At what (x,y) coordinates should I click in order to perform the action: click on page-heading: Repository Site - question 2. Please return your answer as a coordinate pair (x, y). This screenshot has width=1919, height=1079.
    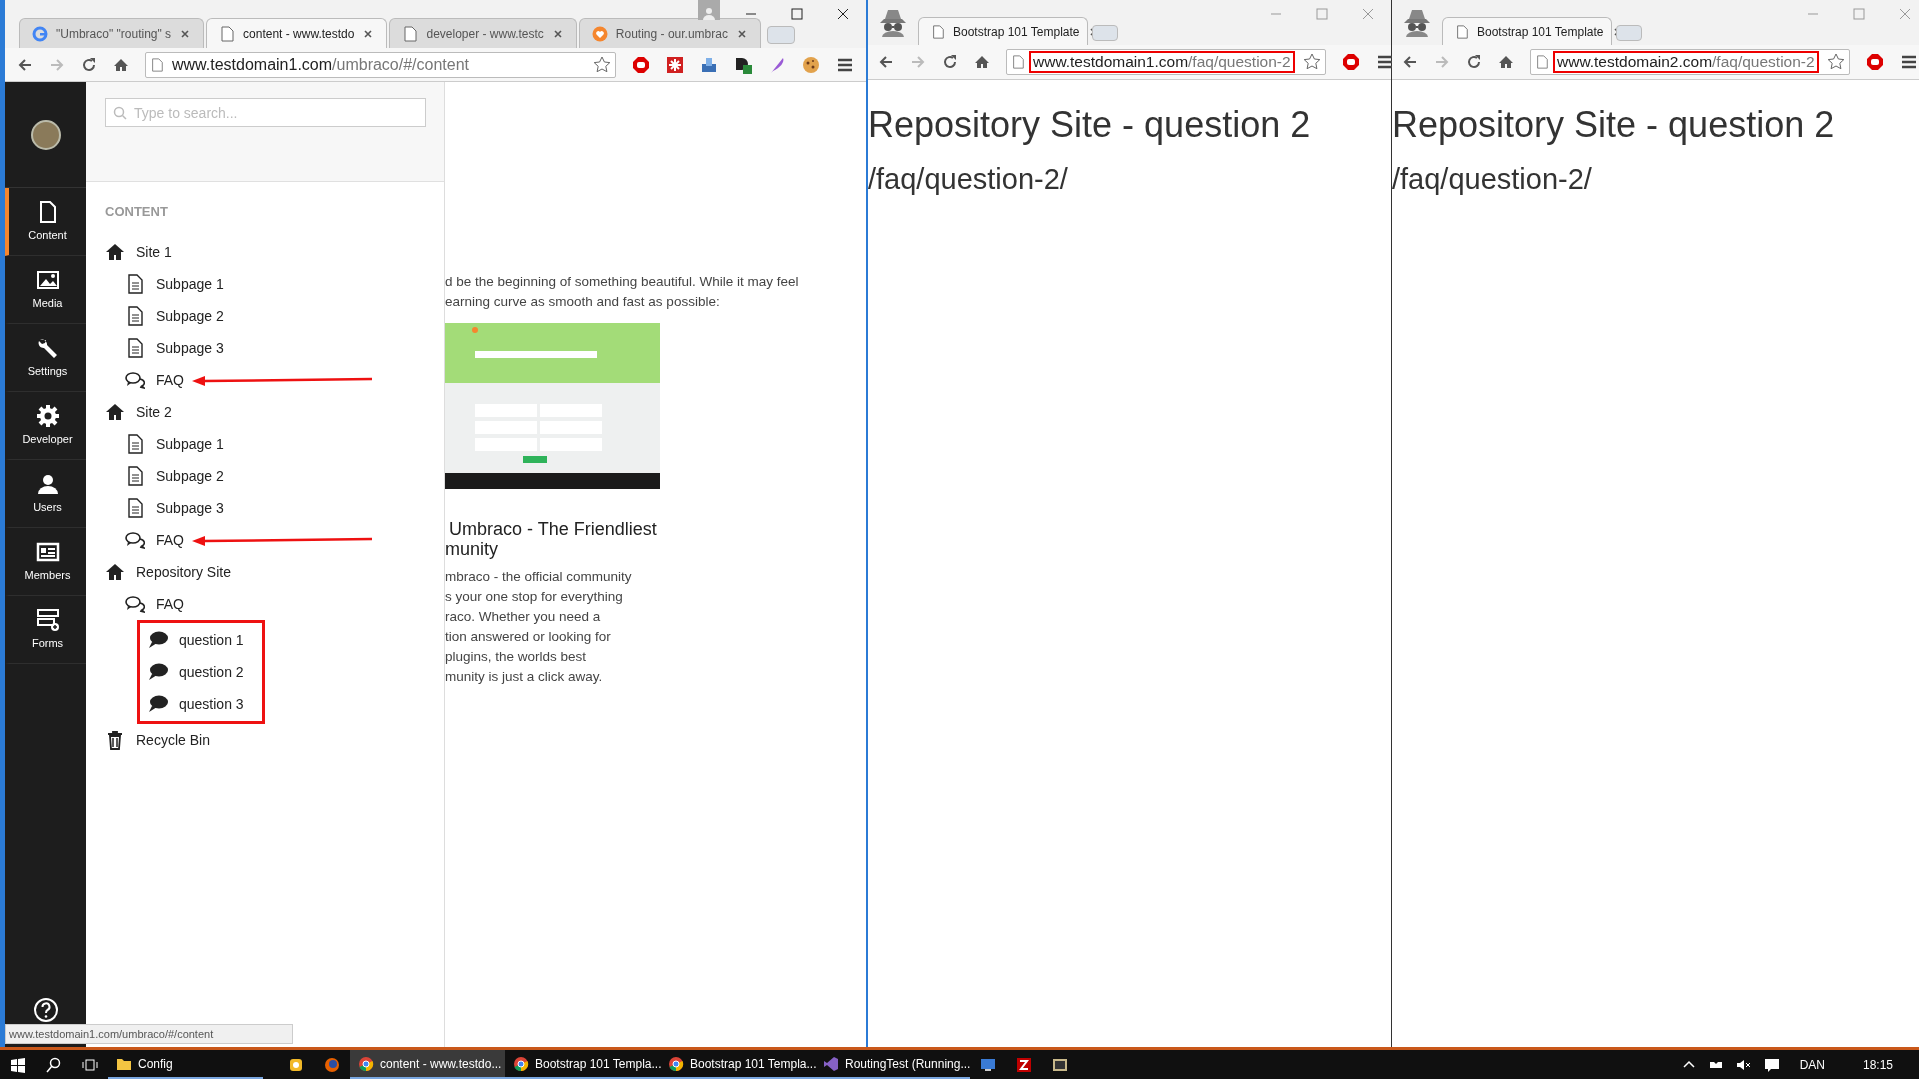
    Looking at the image, I should click on (1090, 125).